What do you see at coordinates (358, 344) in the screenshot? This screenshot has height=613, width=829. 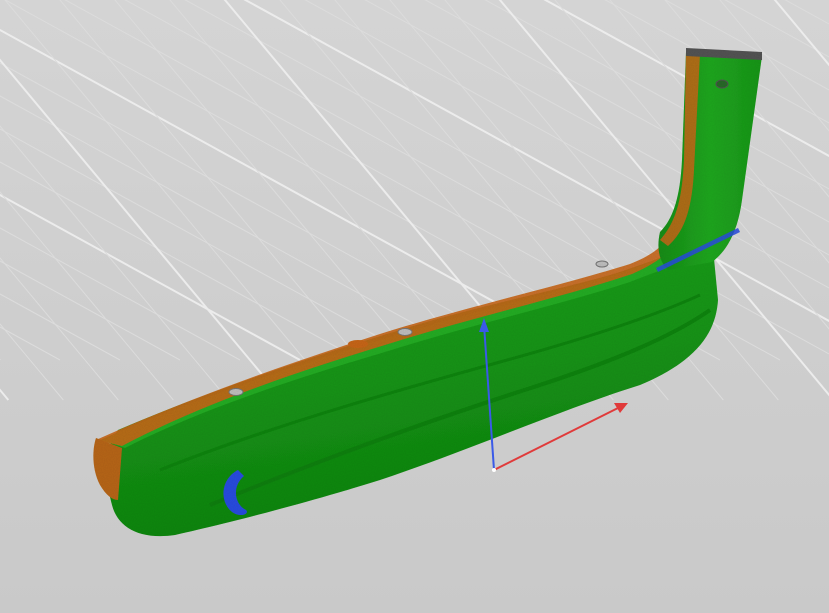 I see `deviation-spot` at bounding box center [358, 344].